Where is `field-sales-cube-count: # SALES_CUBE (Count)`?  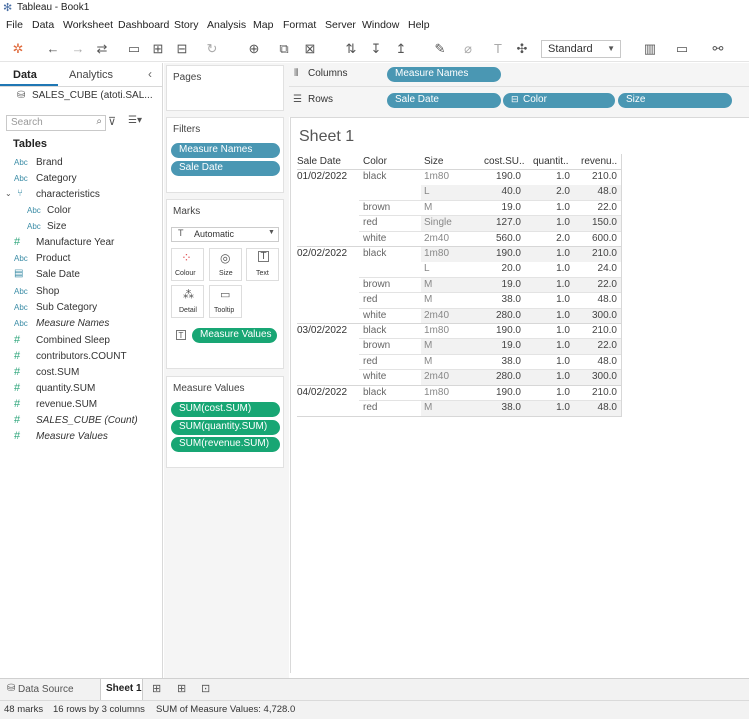 field-sales-cube-count: # SALES_CUBE (Count) is located at coordinates (80, 422).